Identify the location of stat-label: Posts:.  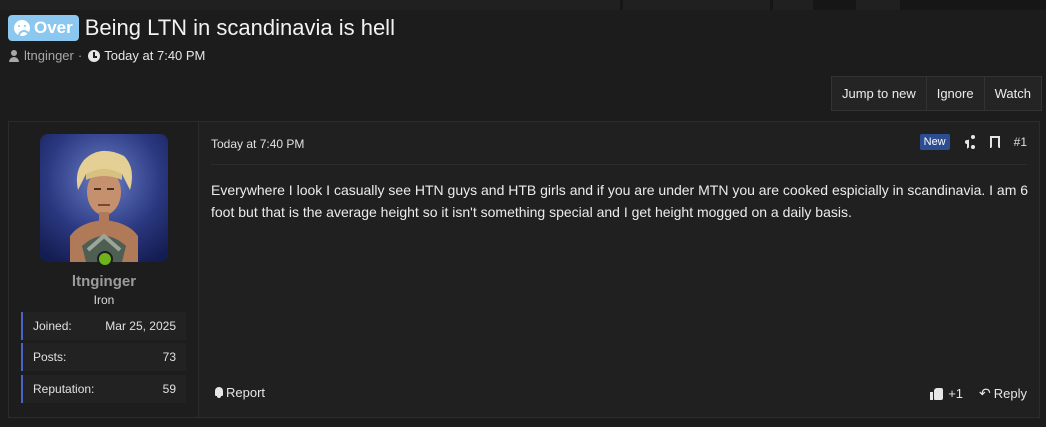
(50, 357).